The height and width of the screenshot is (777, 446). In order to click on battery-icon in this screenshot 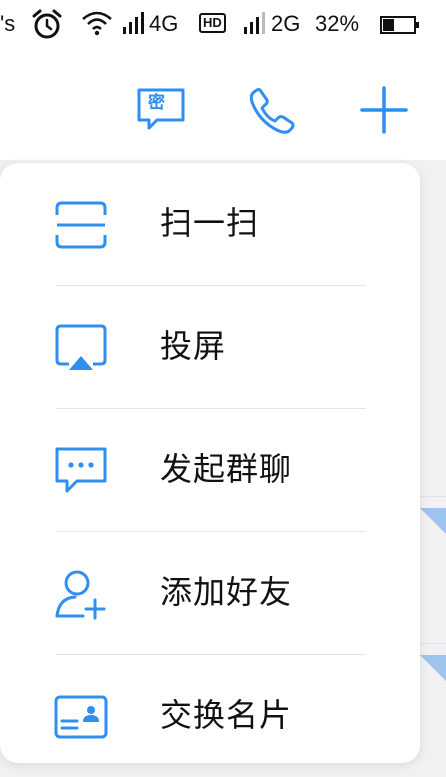, I will do `click(400, 28)`.